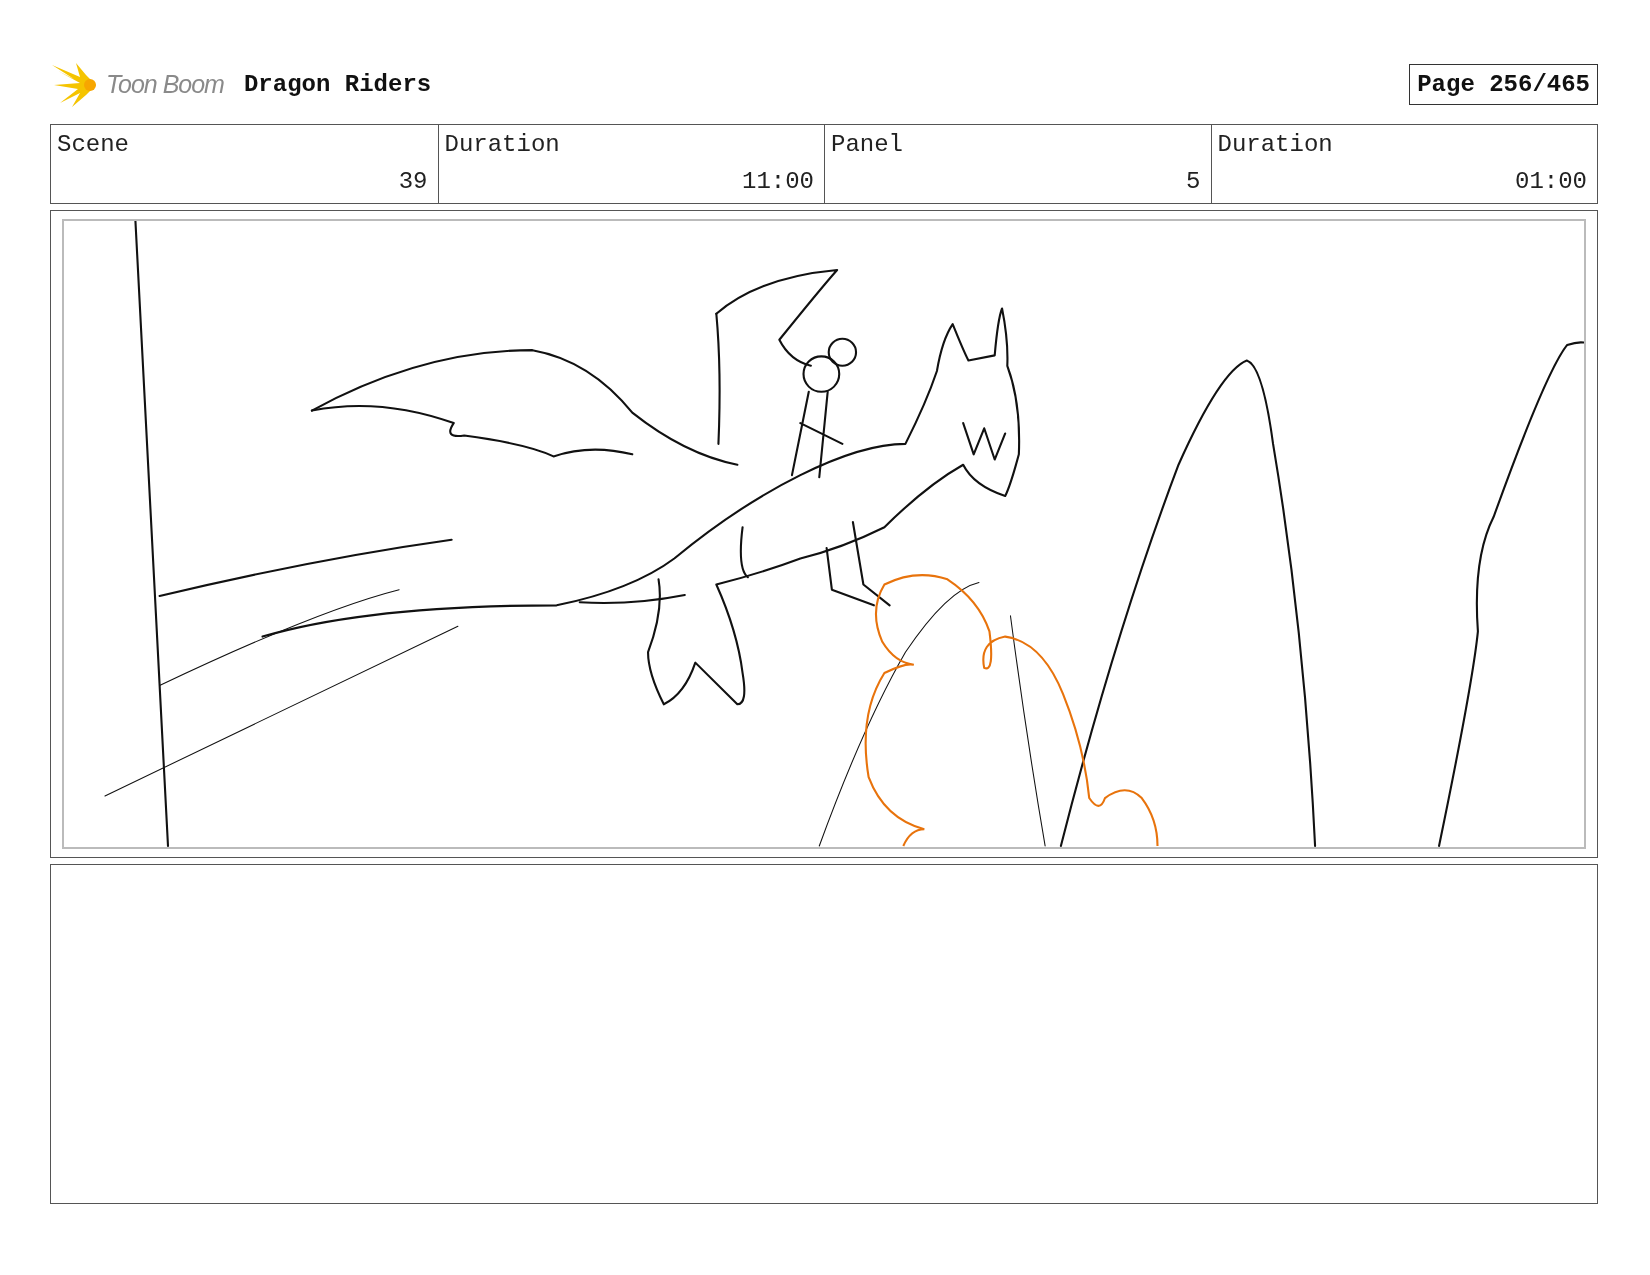 Image resolution: width=1650 pixels, height=1275 pixels. Describe the element at coordinates (337, 84) in the screenshot. I see `board-title: Dragon Riders` at that location.